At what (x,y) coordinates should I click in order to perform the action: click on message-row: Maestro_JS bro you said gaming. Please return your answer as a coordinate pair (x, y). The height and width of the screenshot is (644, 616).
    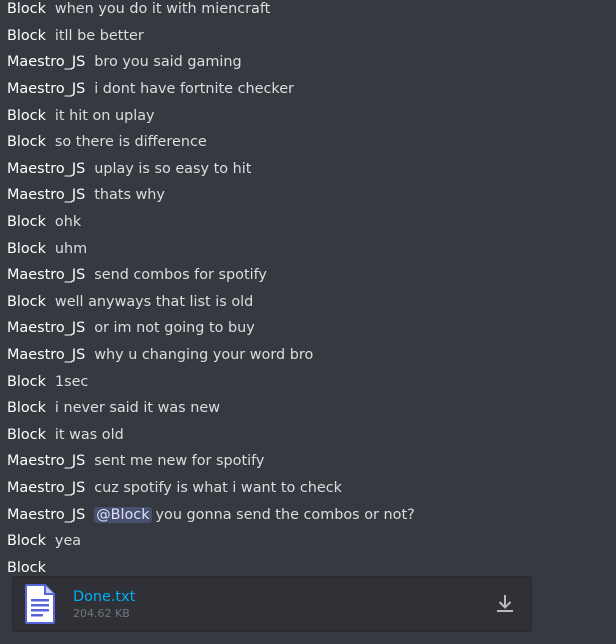
    Looking at the image, I should click on (311, 62).